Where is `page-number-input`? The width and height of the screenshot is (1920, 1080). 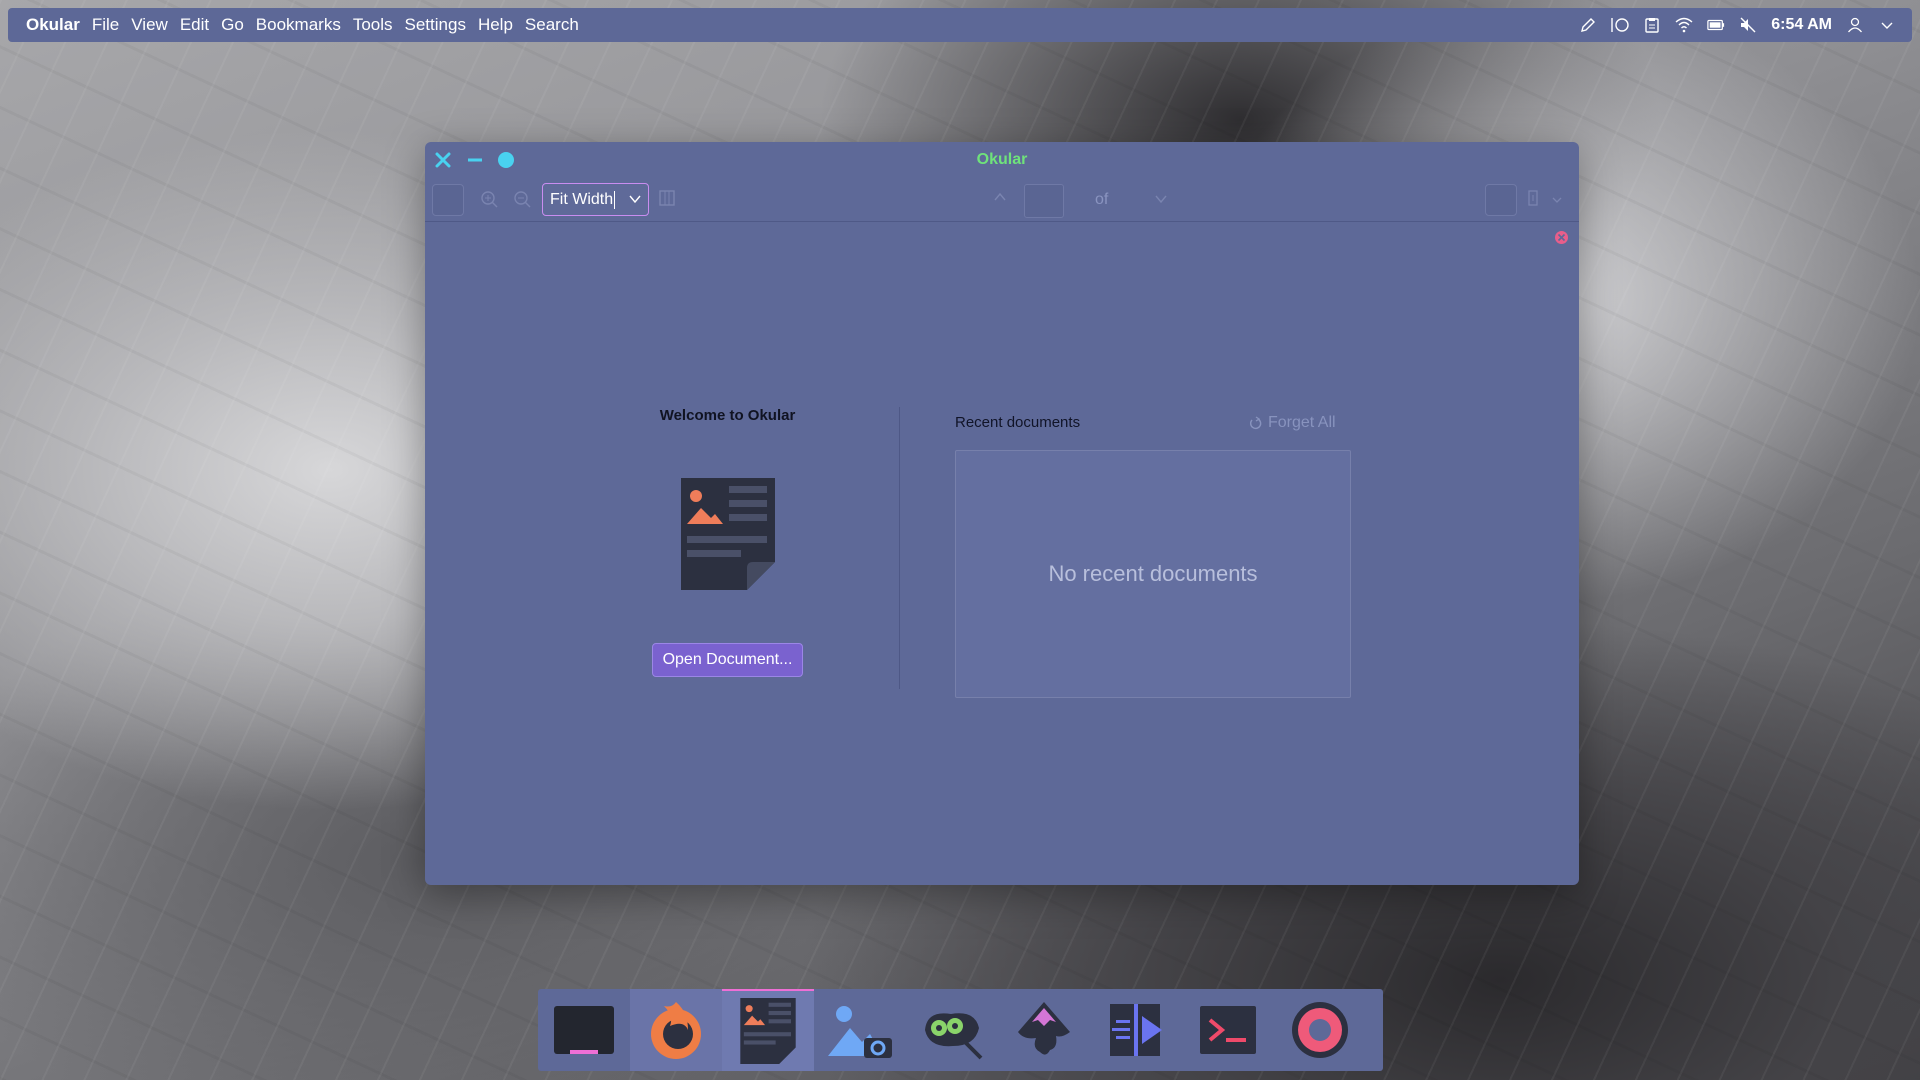
page-number-input is located at coordinates (1044, 201).